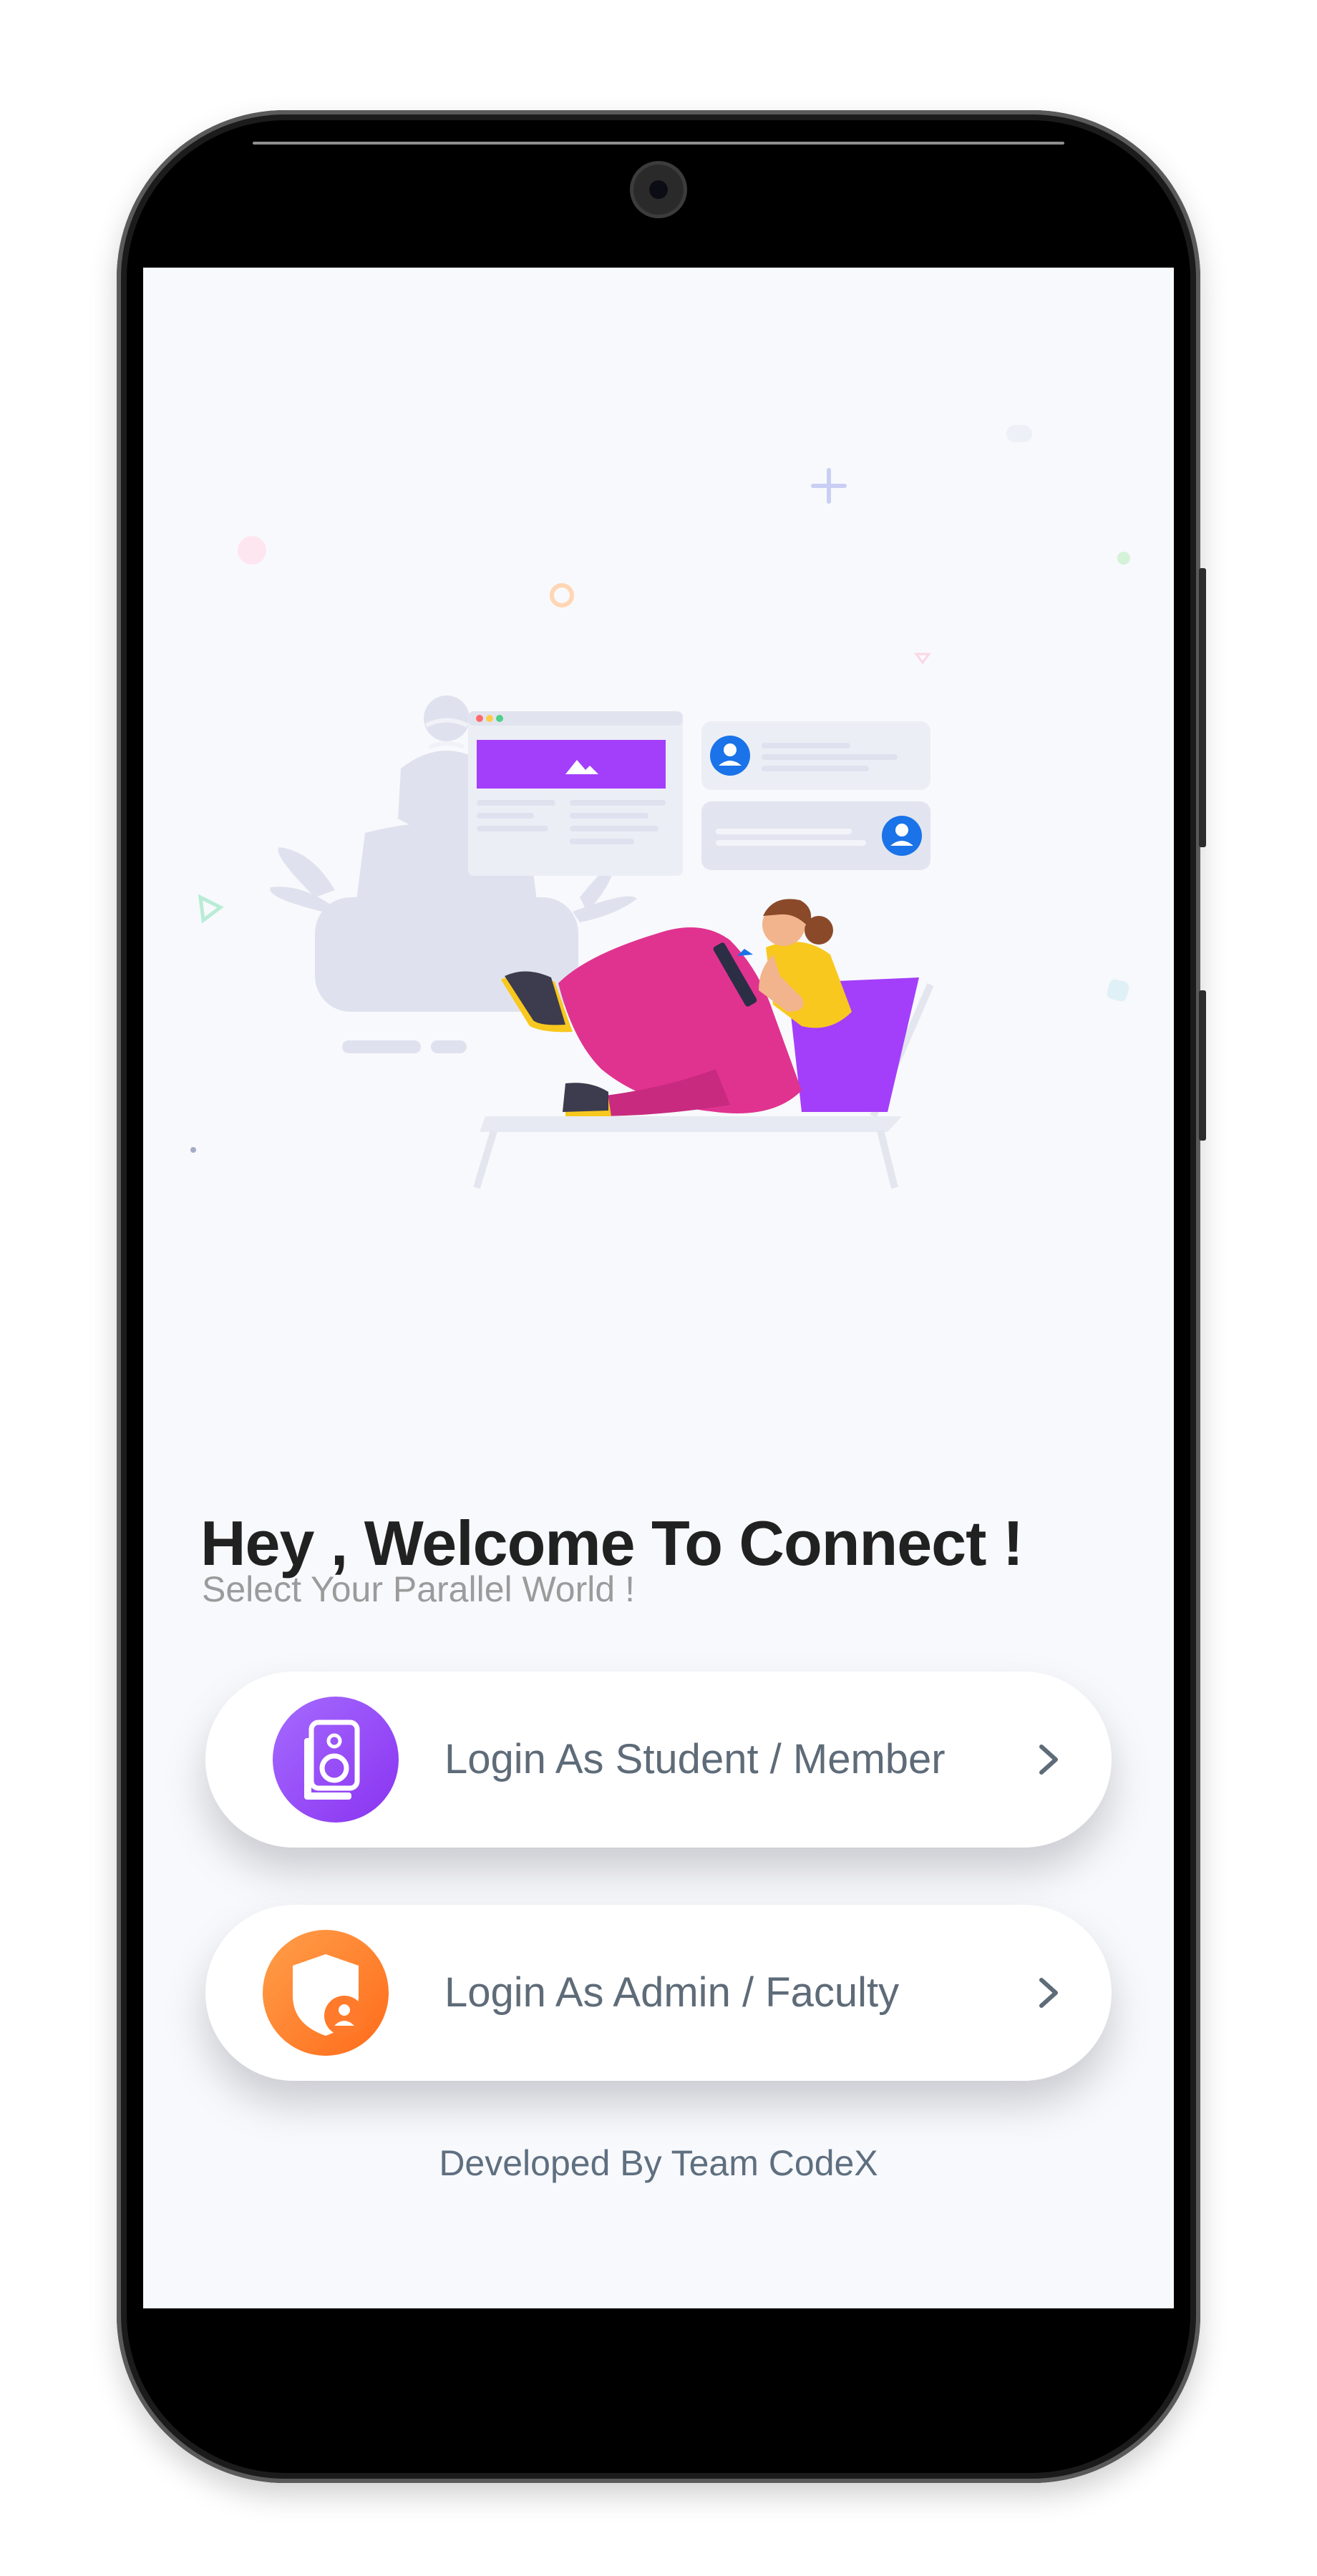 This screenshot has height=2576, width=1317. What do you see at coordinates (829, 486) in the screenshot?
I see `decorative-plus-icon` at bounding box center [829, 486].